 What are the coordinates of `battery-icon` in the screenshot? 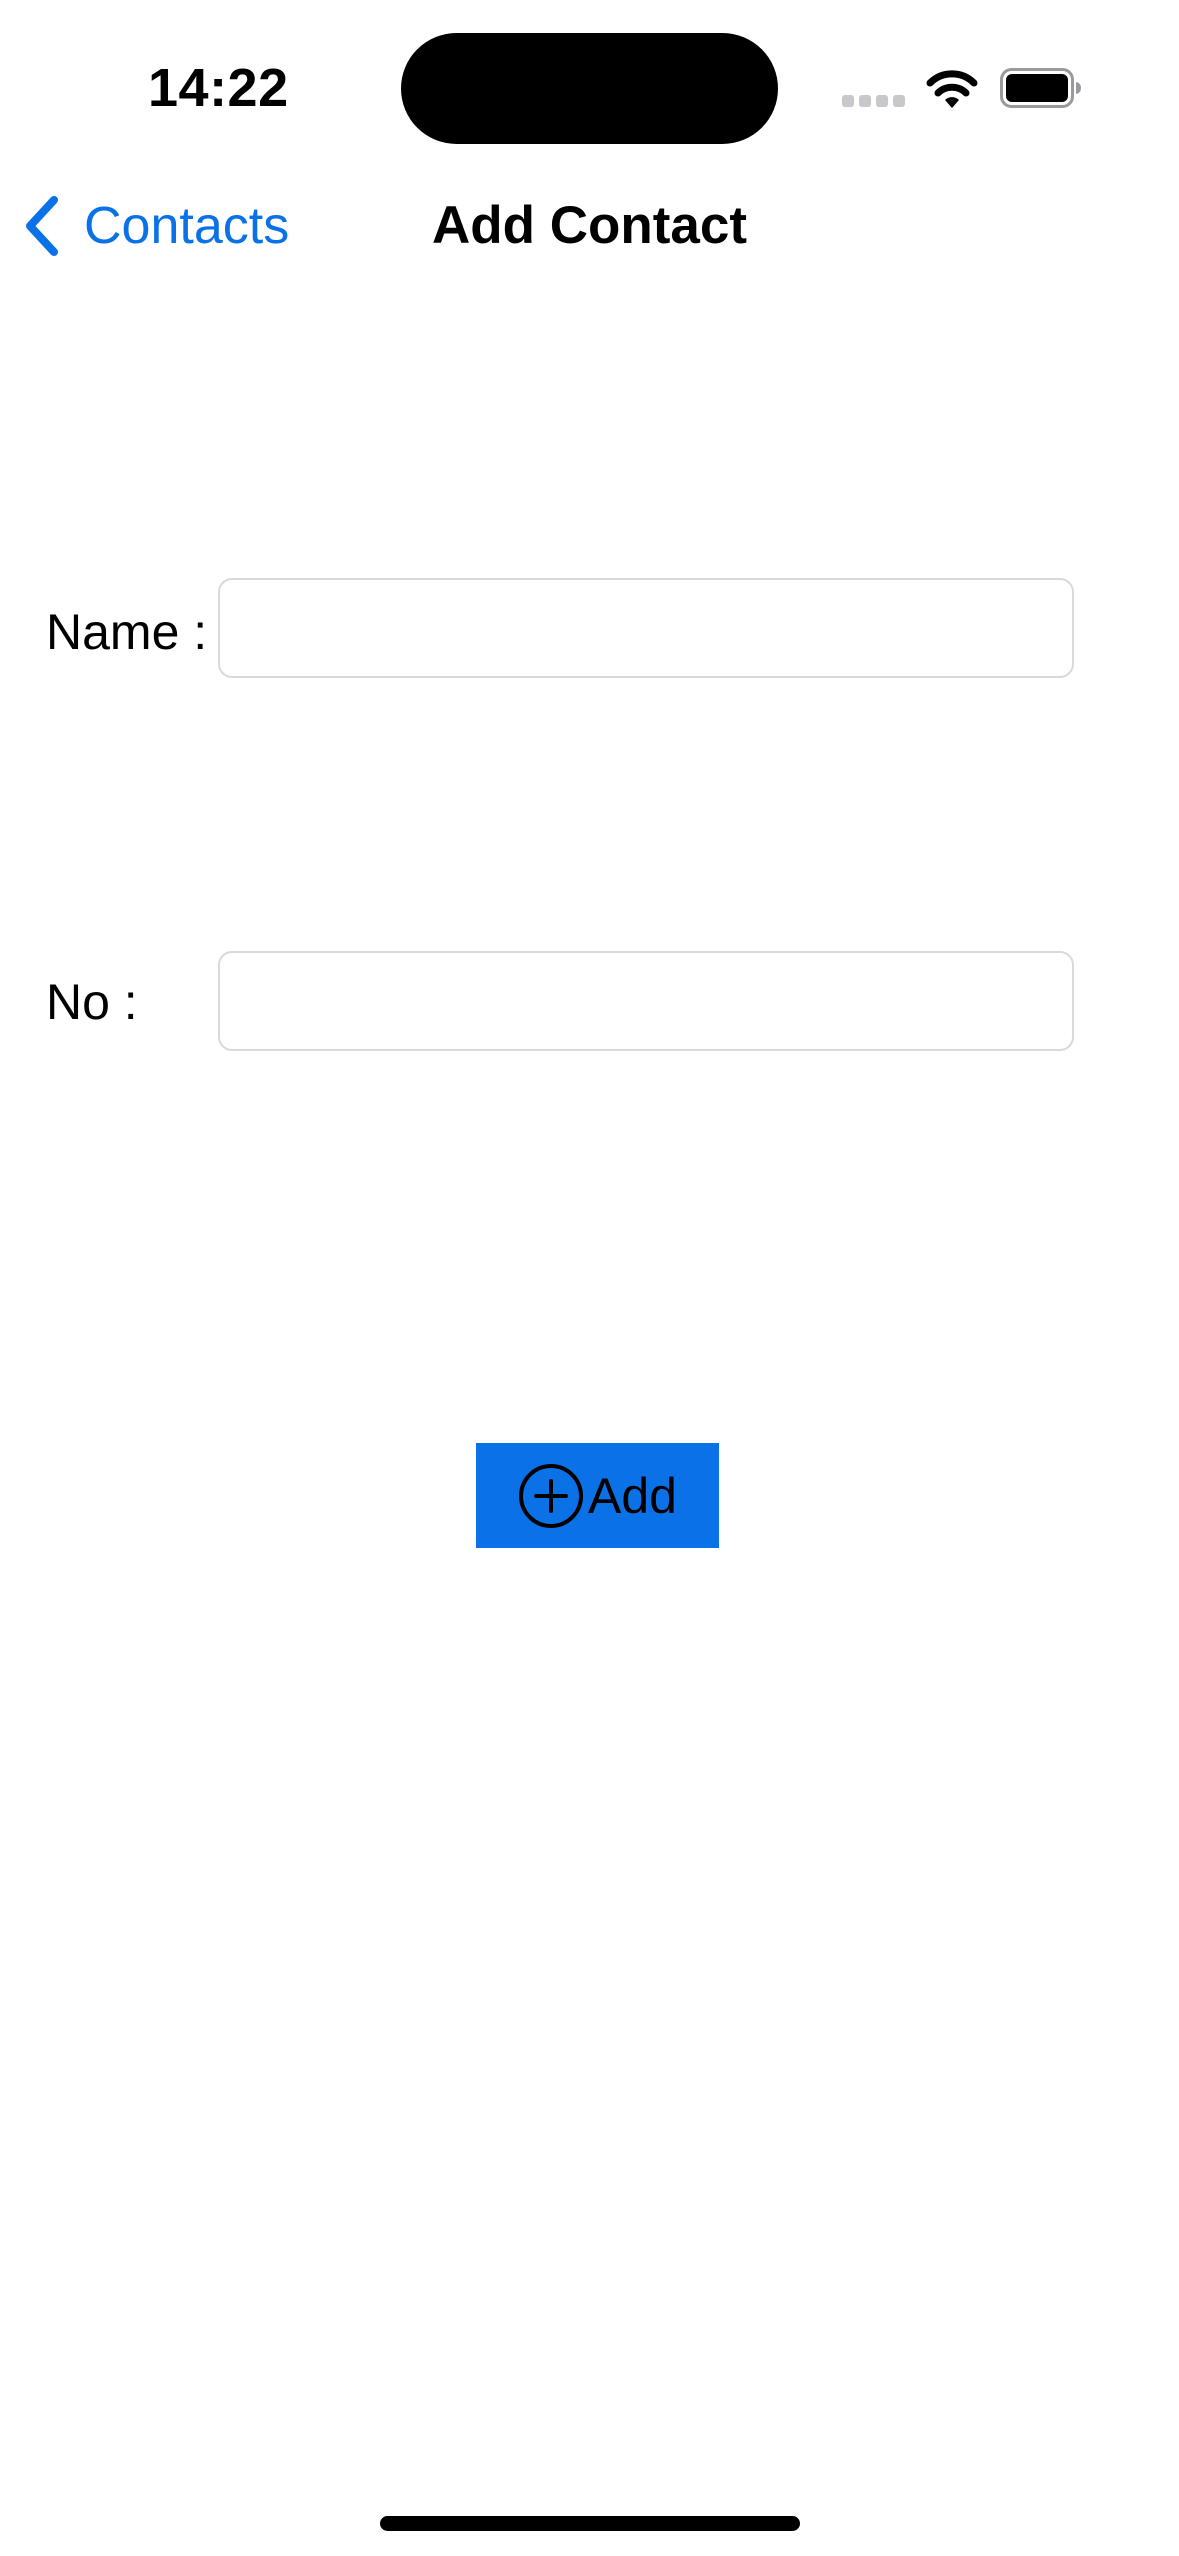 It's located at (1040, 88).